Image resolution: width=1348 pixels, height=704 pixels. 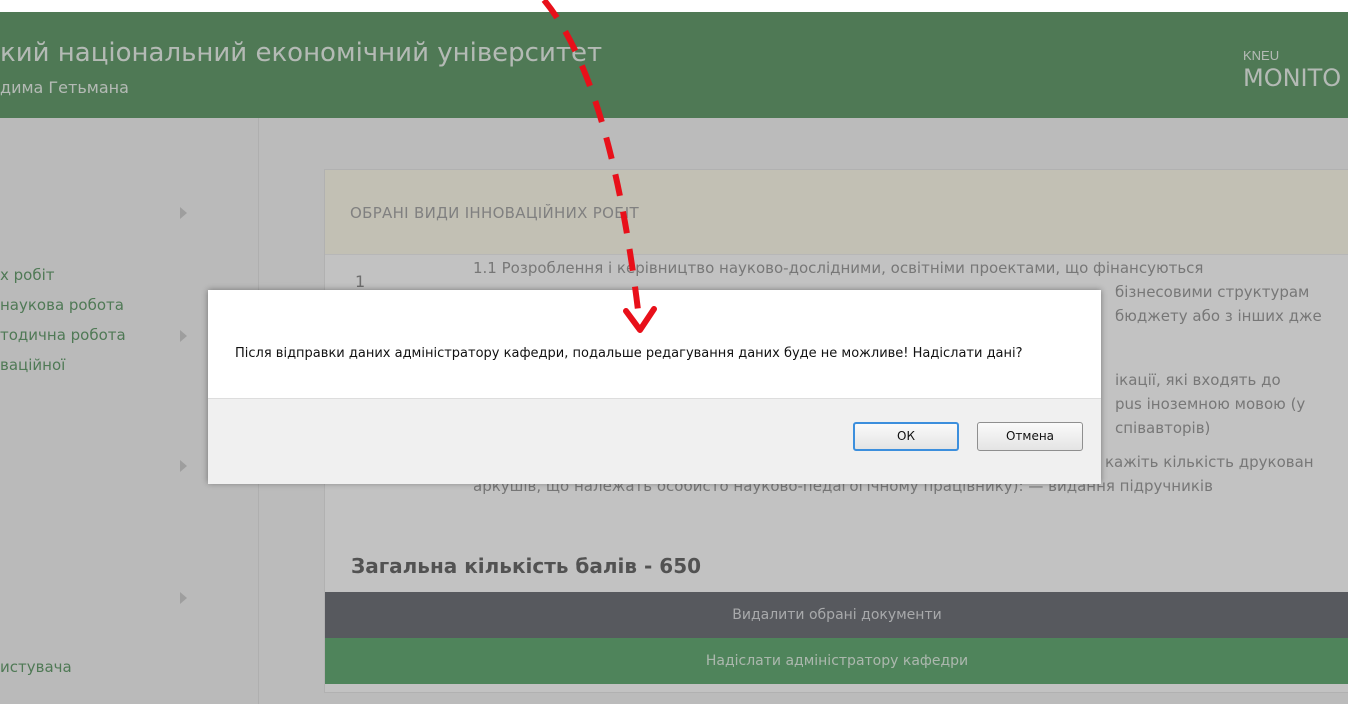 What do you see at coordinates (1030, 436) in the screenshot?
I see `cancel-button: Отмена` at bounding box center [1030, 436].